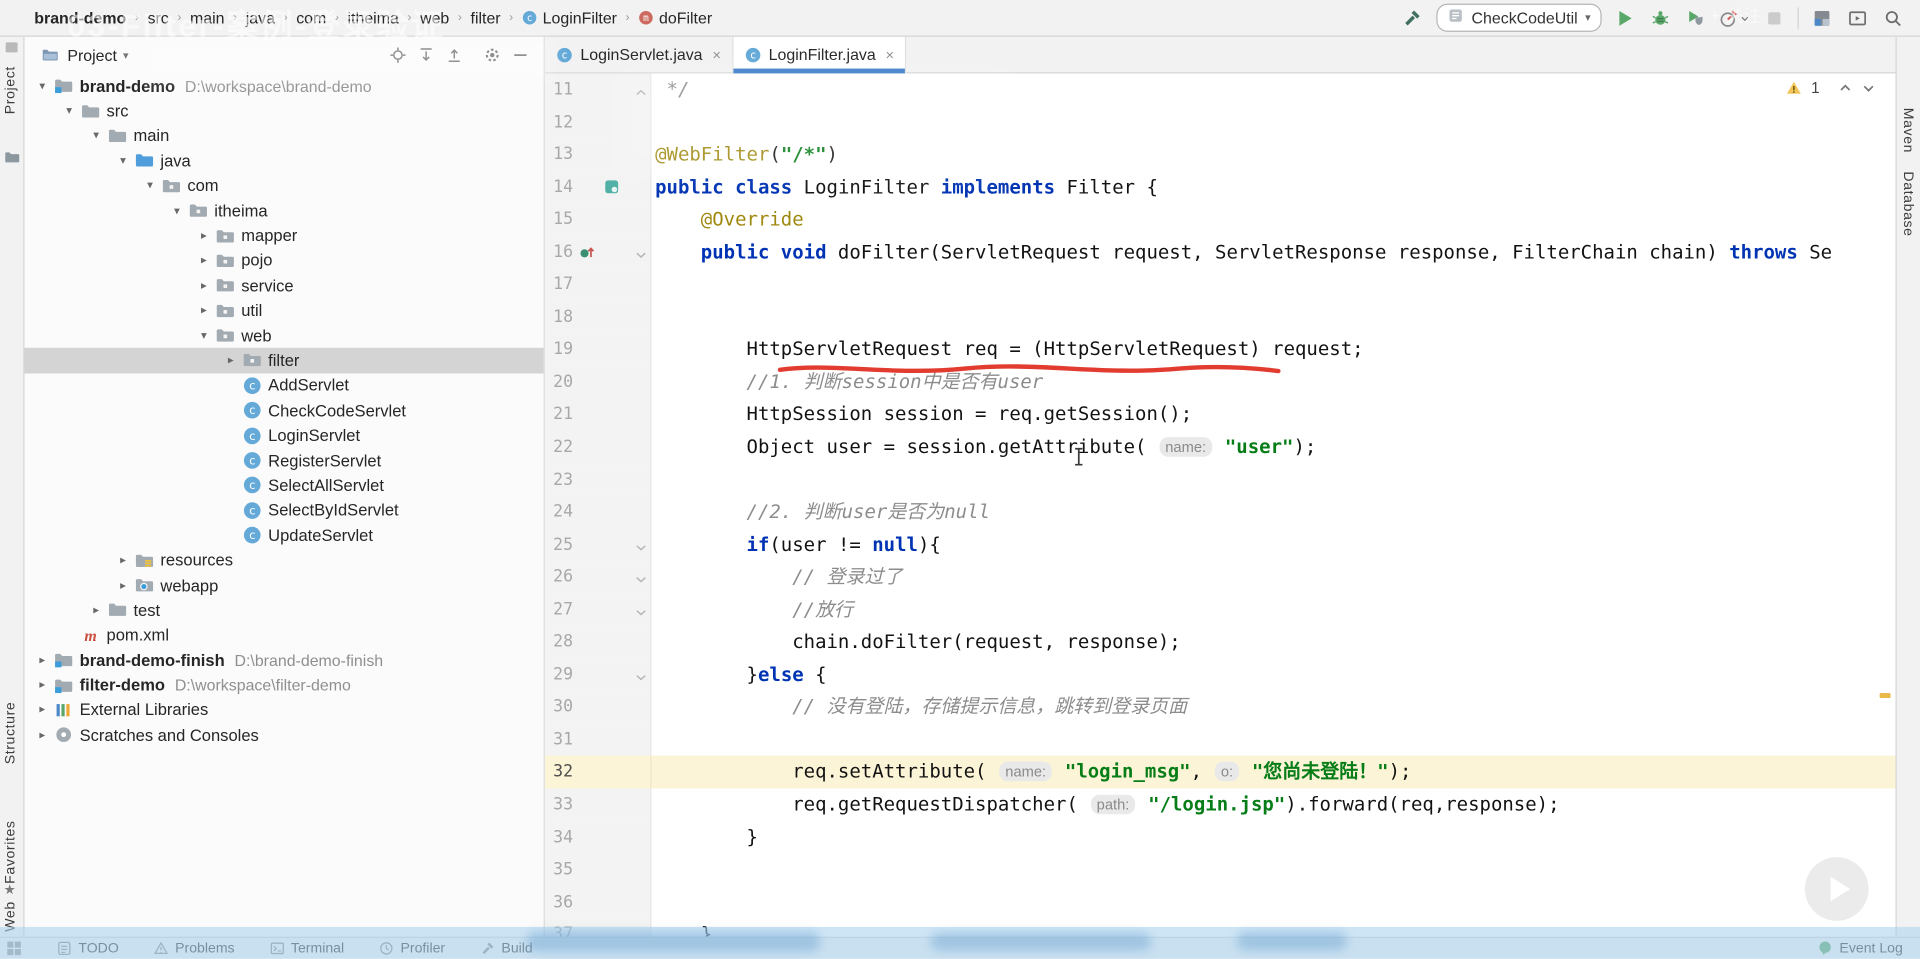 The image size is (1920, 959). Describe the element at coordinates (283, 85) in the screenshot. I see `tree-item-brand-demo: ▾ brand-demo D:\workspace\brand-demo` at that location.